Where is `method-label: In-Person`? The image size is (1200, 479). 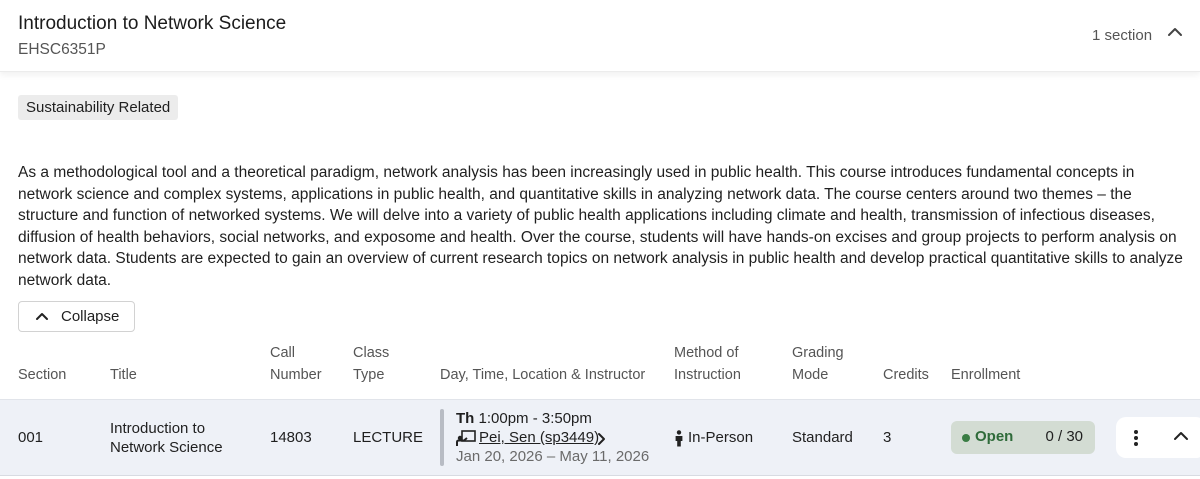
method-label: In-Person is located at coordinates (721, 437).